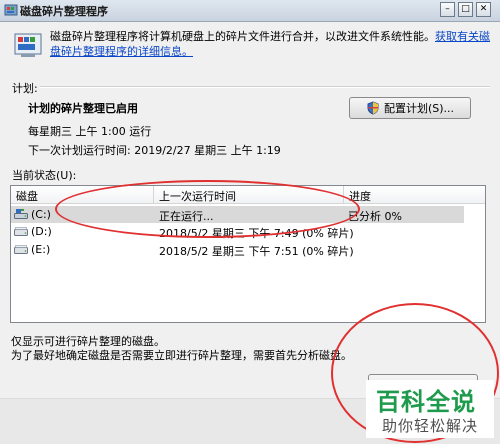  I want to click on defrag-icon, so click(28, 45).